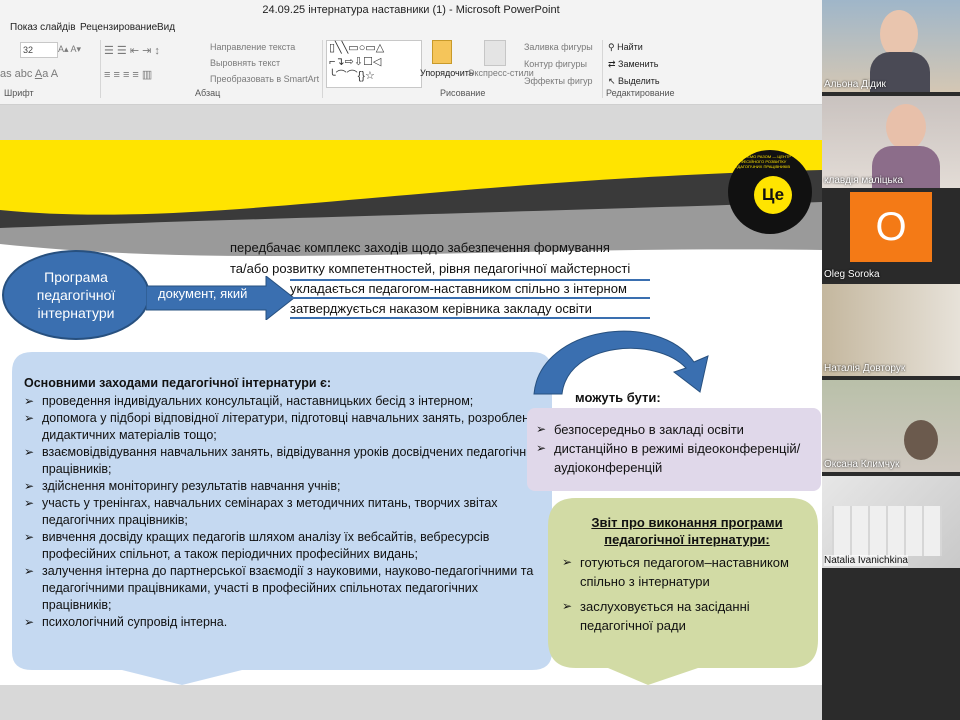 The height and width of the screenshot is (720, 960). I want to click on participant-tile: Альона Дідик, so click(891, 46).